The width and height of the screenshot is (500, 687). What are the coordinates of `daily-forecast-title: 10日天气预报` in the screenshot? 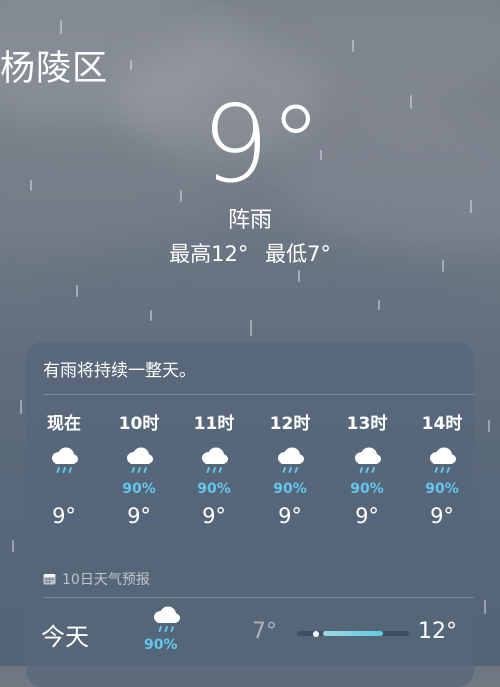 It's located at (106, 580).